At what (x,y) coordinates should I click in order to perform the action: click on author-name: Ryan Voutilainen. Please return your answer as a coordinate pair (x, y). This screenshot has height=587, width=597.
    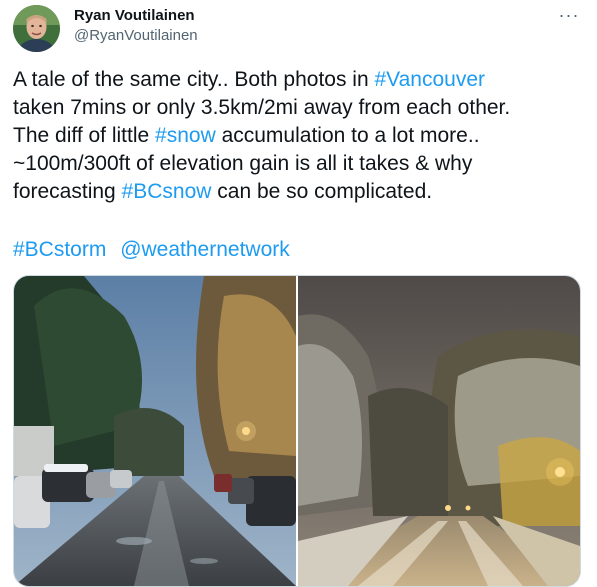
    Looking at the image, I should click on (134, 15).